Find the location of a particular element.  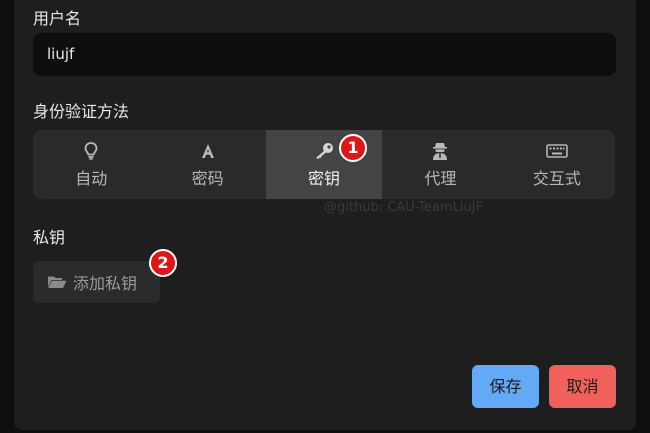

auth-option-auto-label: 自动 is located at coordinates (91, 178).